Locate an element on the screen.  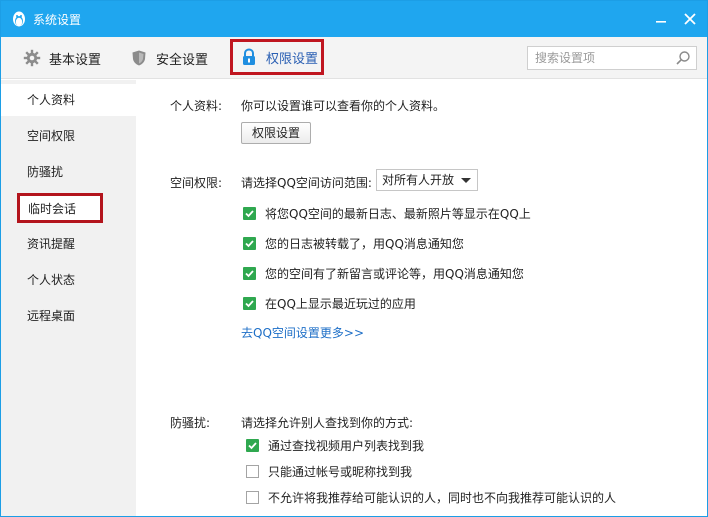
minimize-icon is located at coordinates (661, 19).